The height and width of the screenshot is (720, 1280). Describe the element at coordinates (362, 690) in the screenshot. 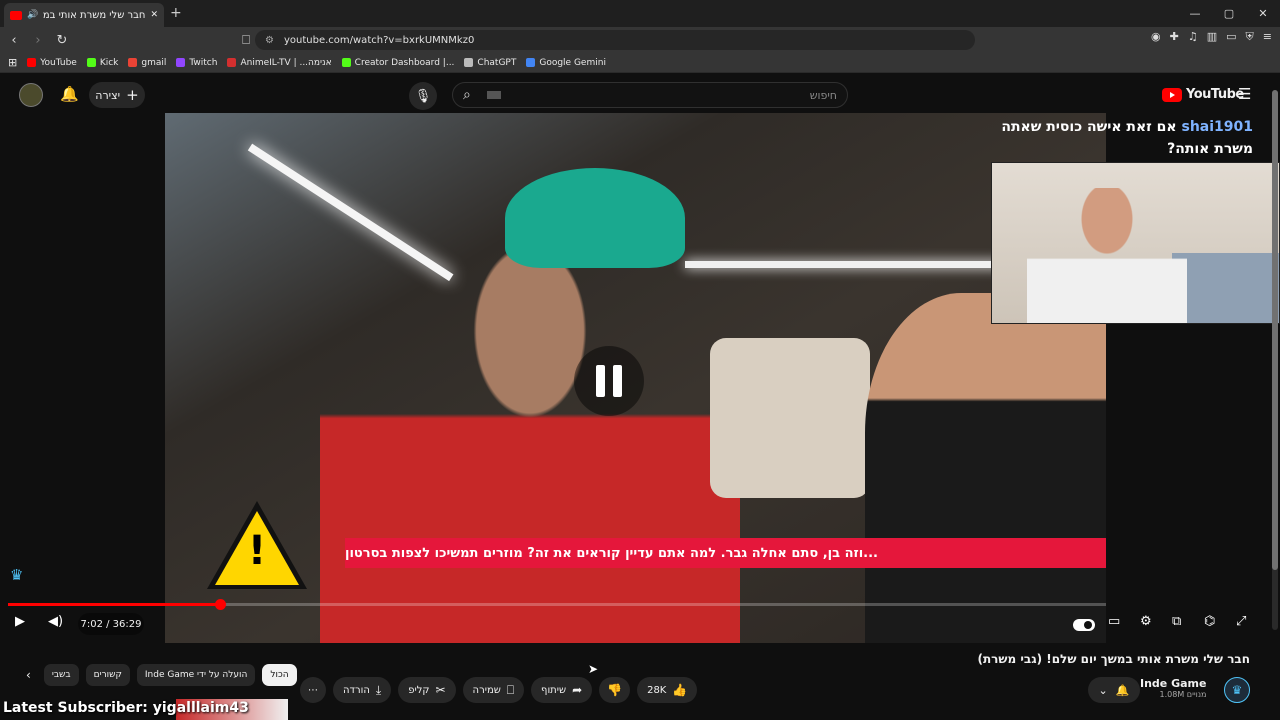

I see `download-button: הורדה ⤓` at that location.